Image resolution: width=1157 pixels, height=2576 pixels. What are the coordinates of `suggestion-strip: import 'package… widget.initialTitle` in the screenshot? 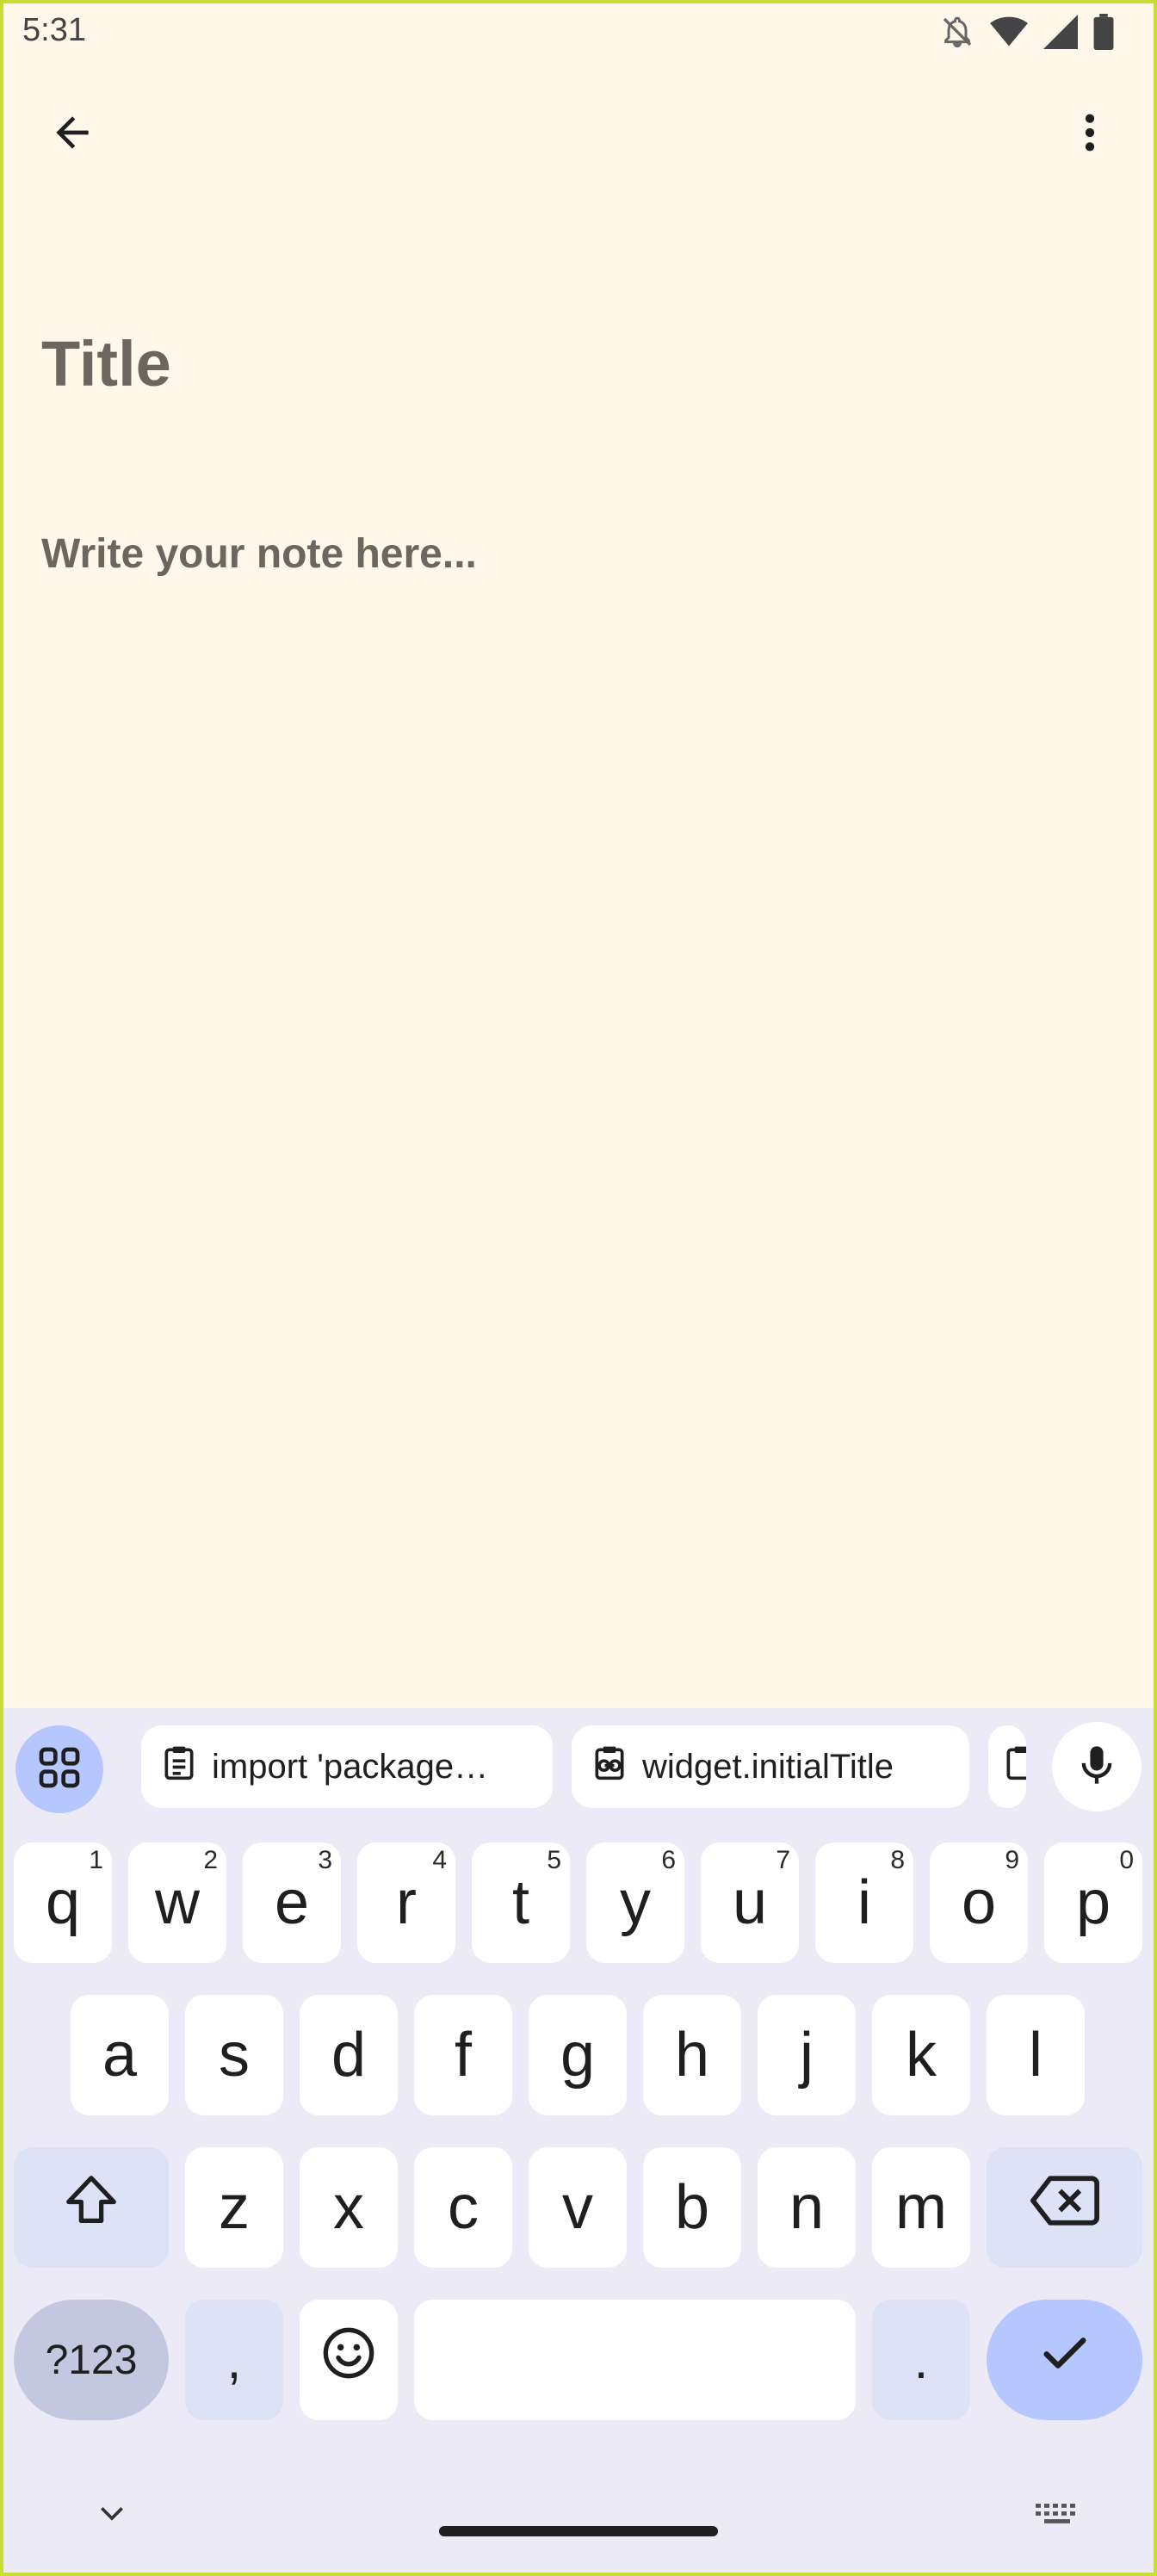 It's located at (579, 1766).